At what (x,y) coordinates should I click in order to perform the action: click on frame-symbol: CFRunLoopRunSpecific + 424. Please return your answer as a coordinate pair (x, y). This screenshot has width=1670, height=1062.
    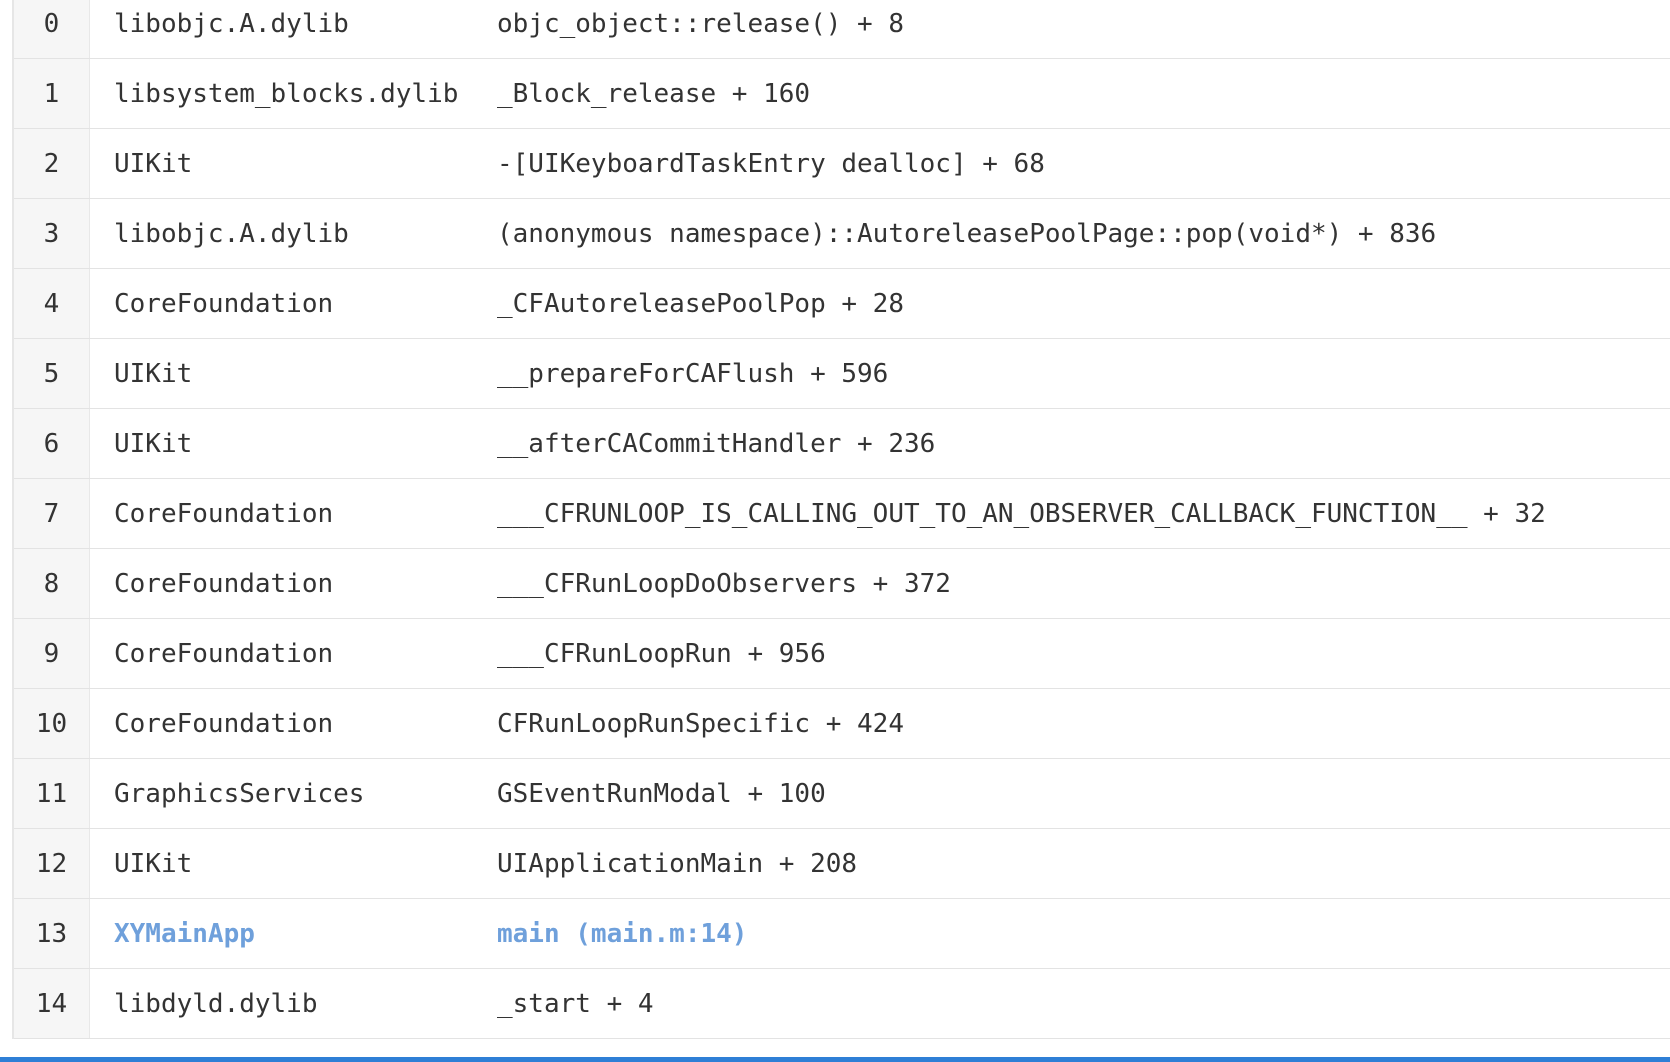
    Looking at the image, I should click on (700, 723).